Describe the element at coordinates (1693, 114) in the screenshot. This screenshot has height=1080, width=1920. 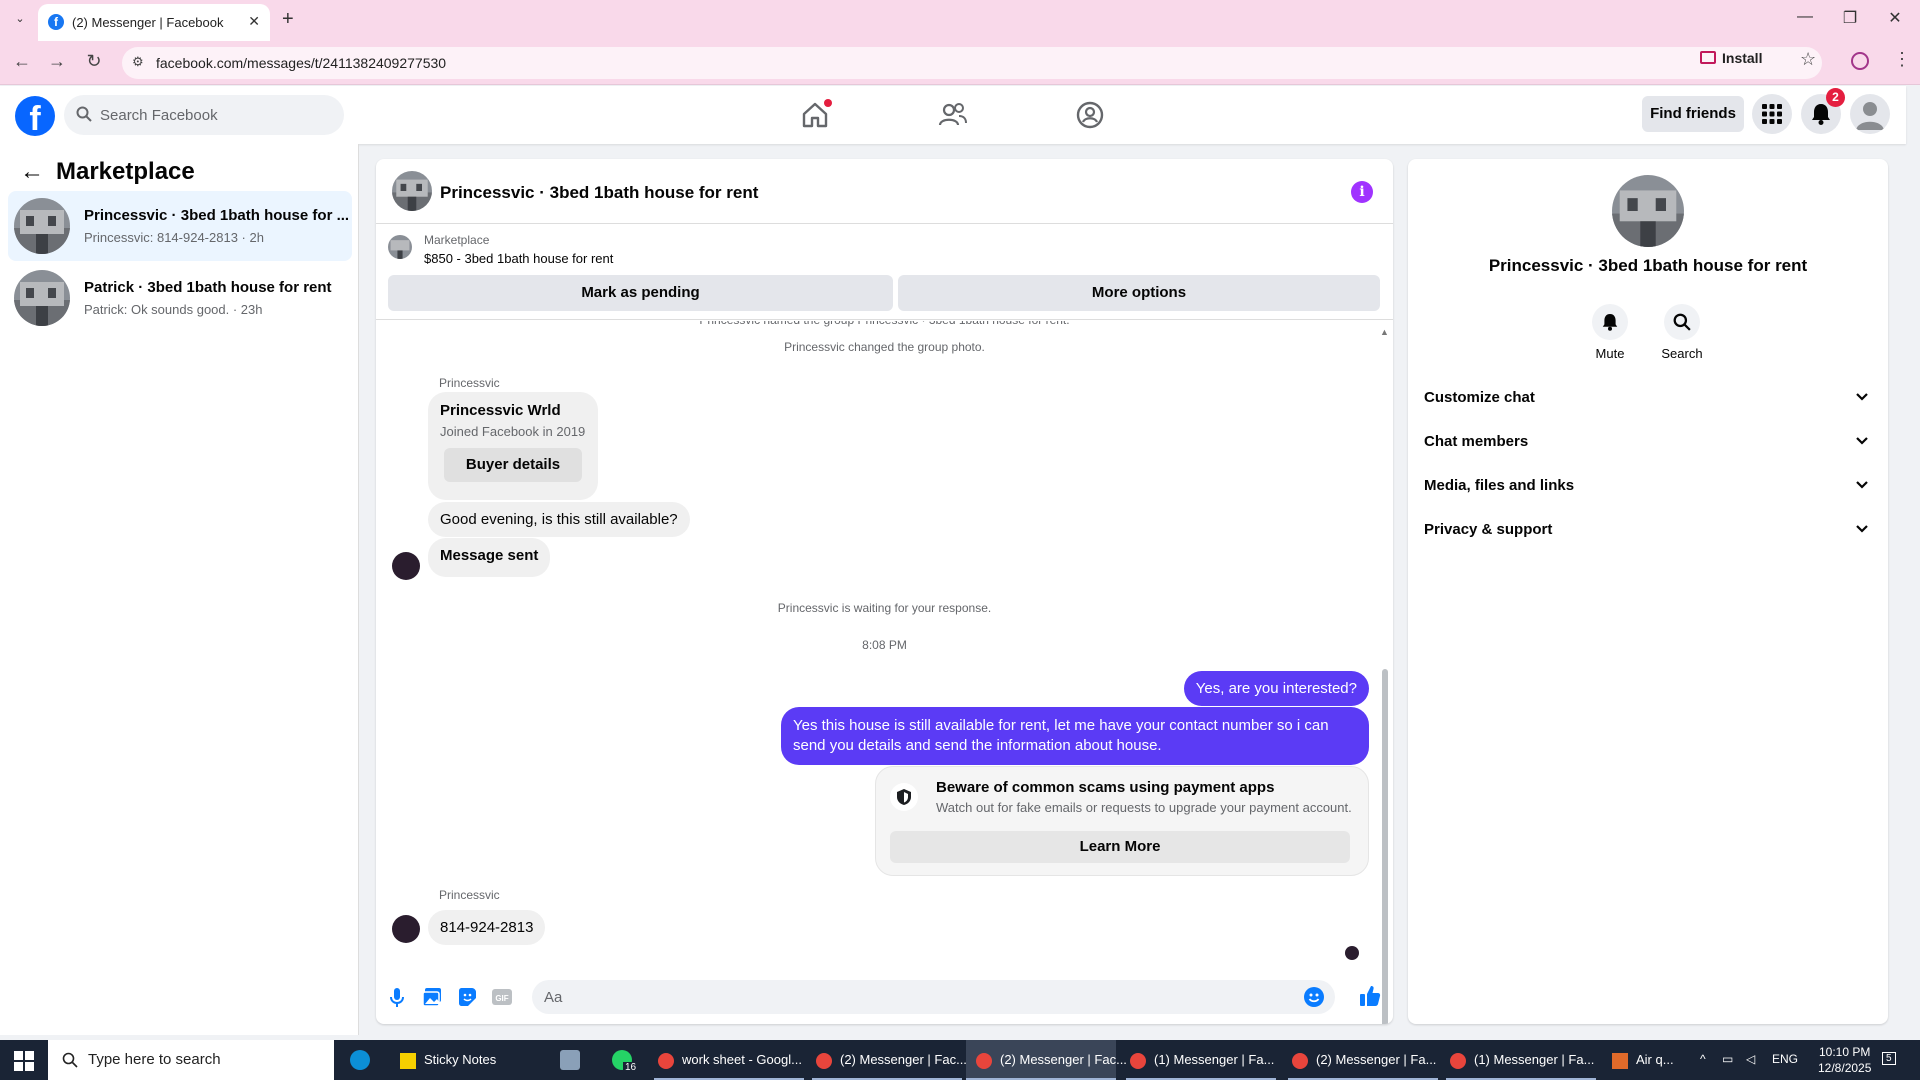
I see `find-friends-button: Find friends` at that location.